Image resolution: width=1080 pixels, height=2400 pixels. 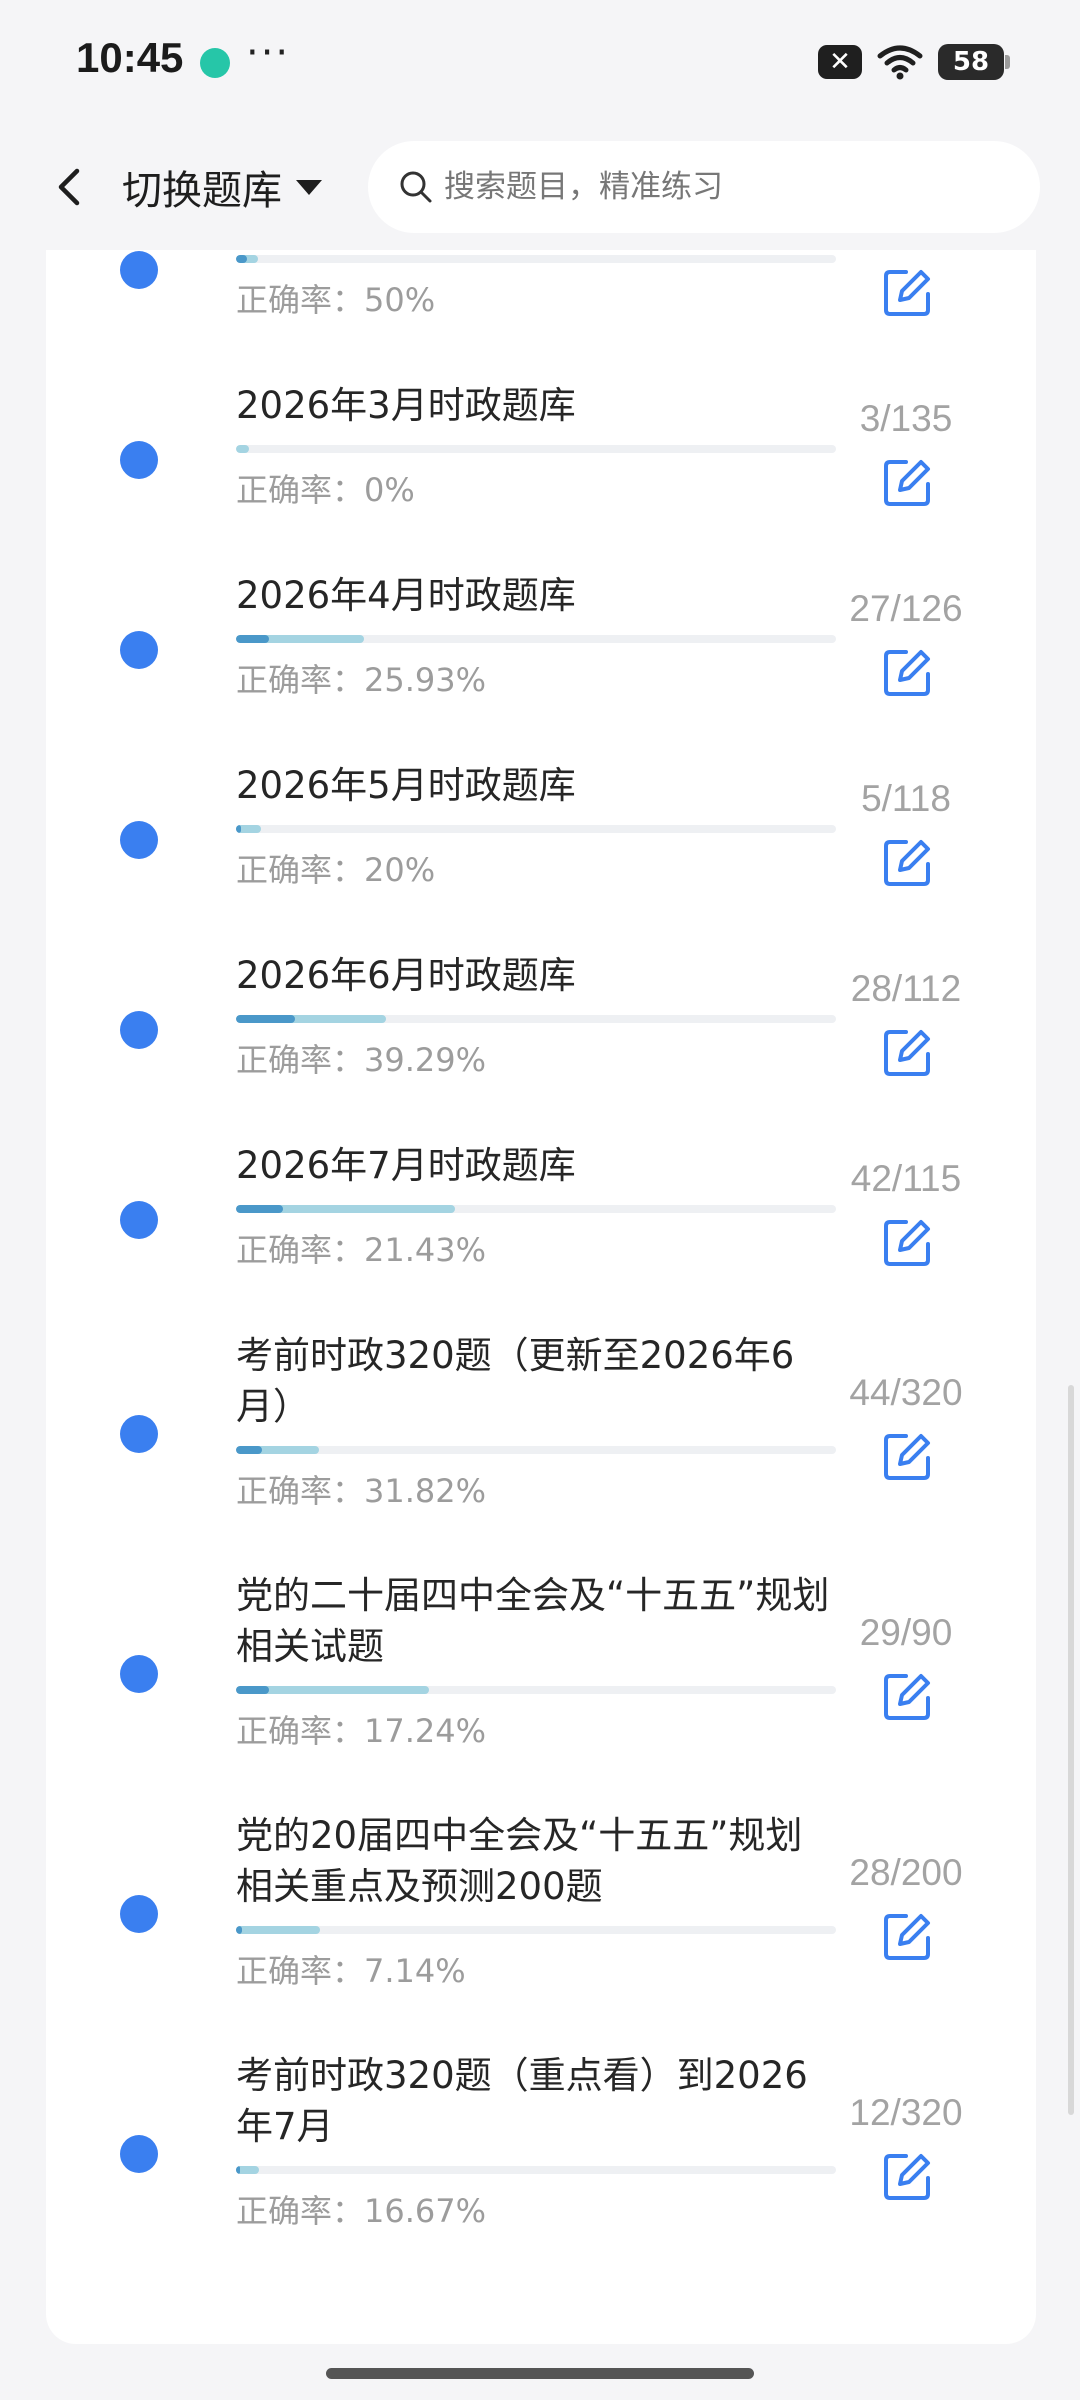 What do you see at coordinates (130, 57) in the screenshot?
I see `status-time: 10:45` at bounding box center [130, 57].